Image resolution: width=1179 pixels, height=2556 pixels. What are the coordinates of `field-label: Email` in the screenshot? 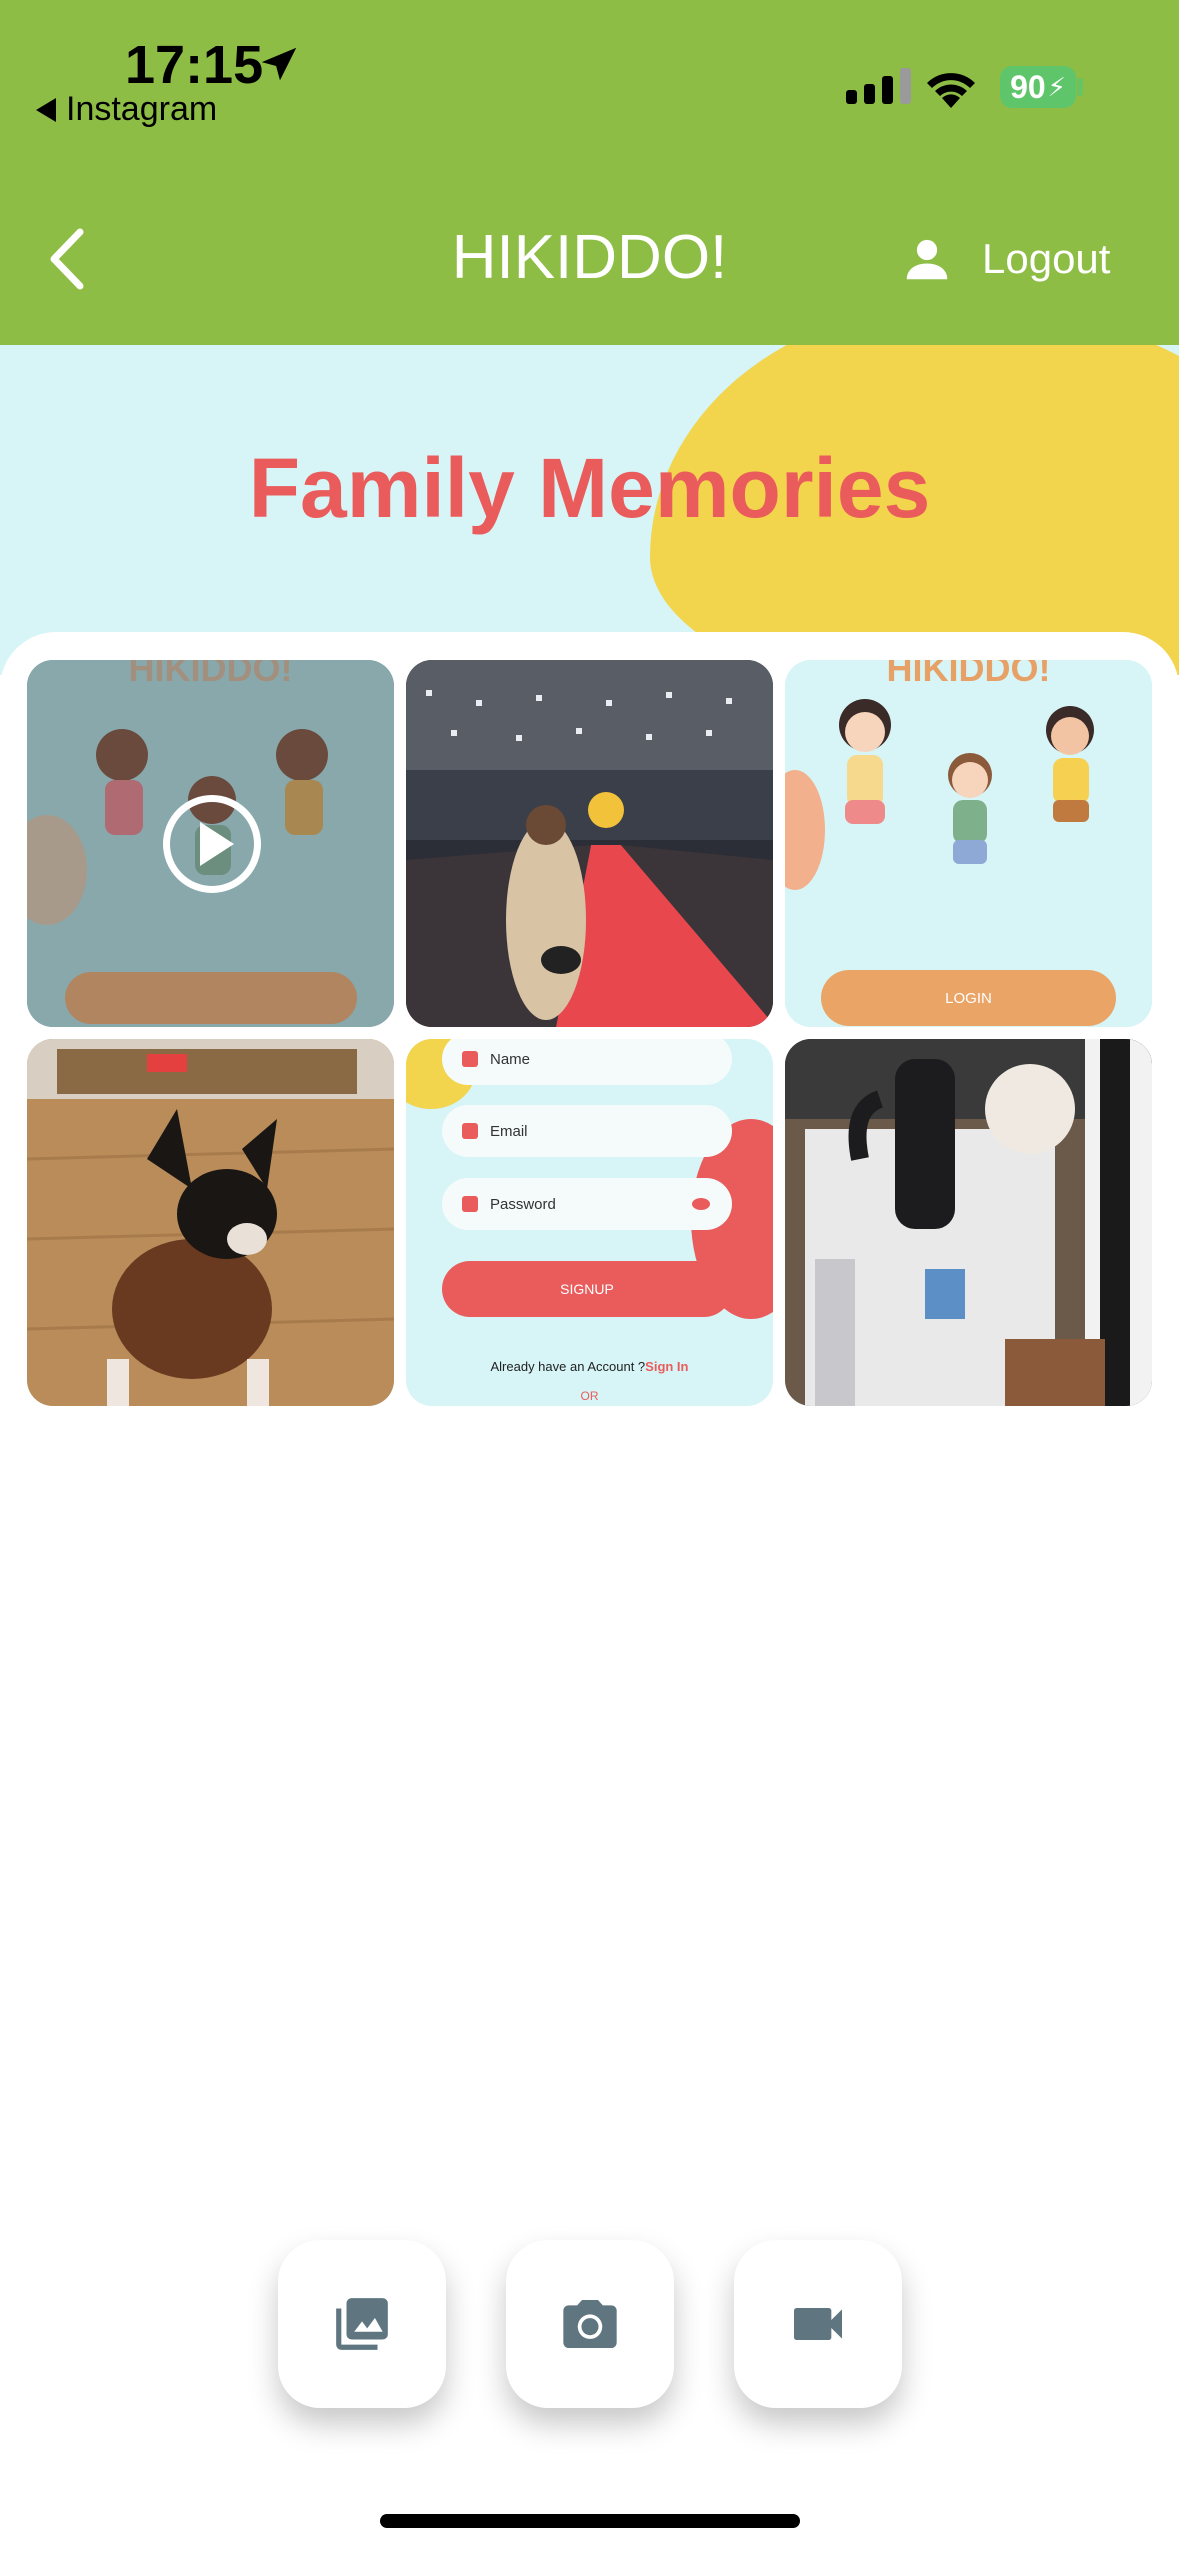 It's located at (509, 1131).